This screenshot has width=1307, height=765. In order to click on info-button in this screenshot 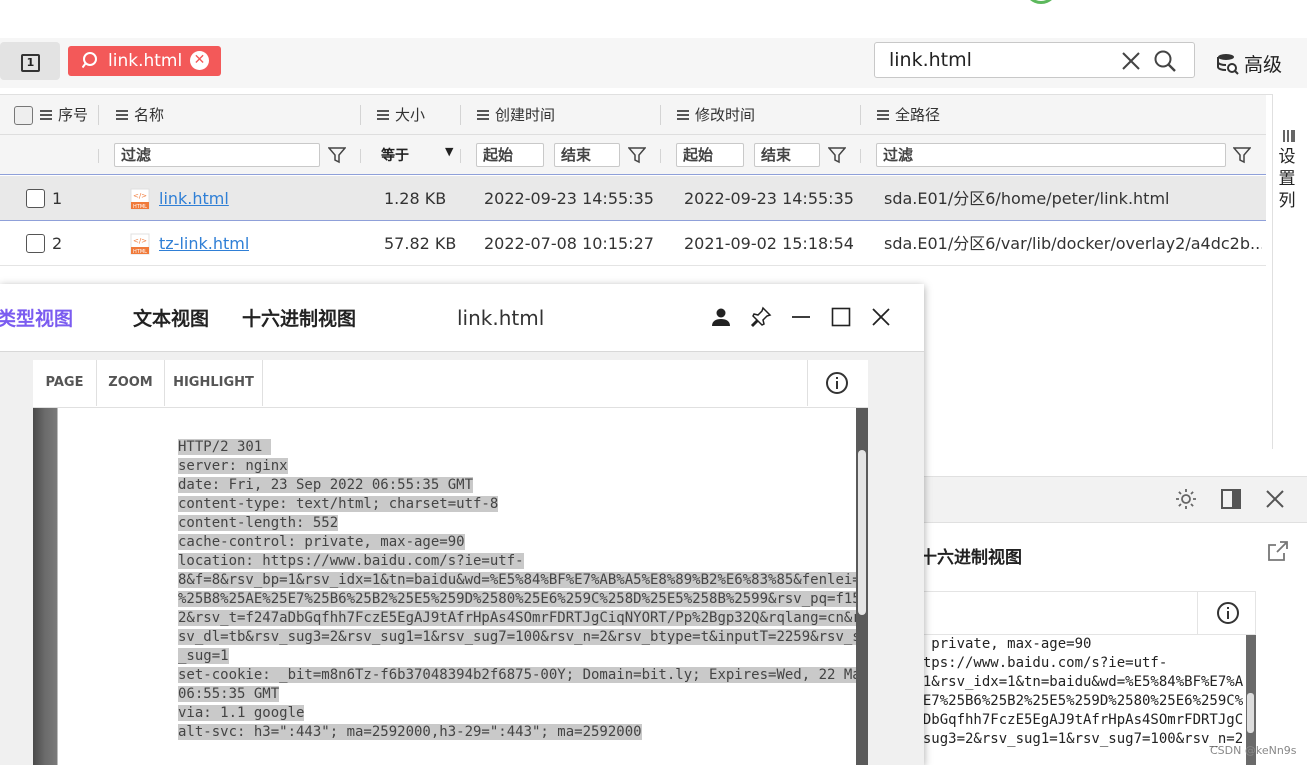, I will do `click(1226, 613)`.